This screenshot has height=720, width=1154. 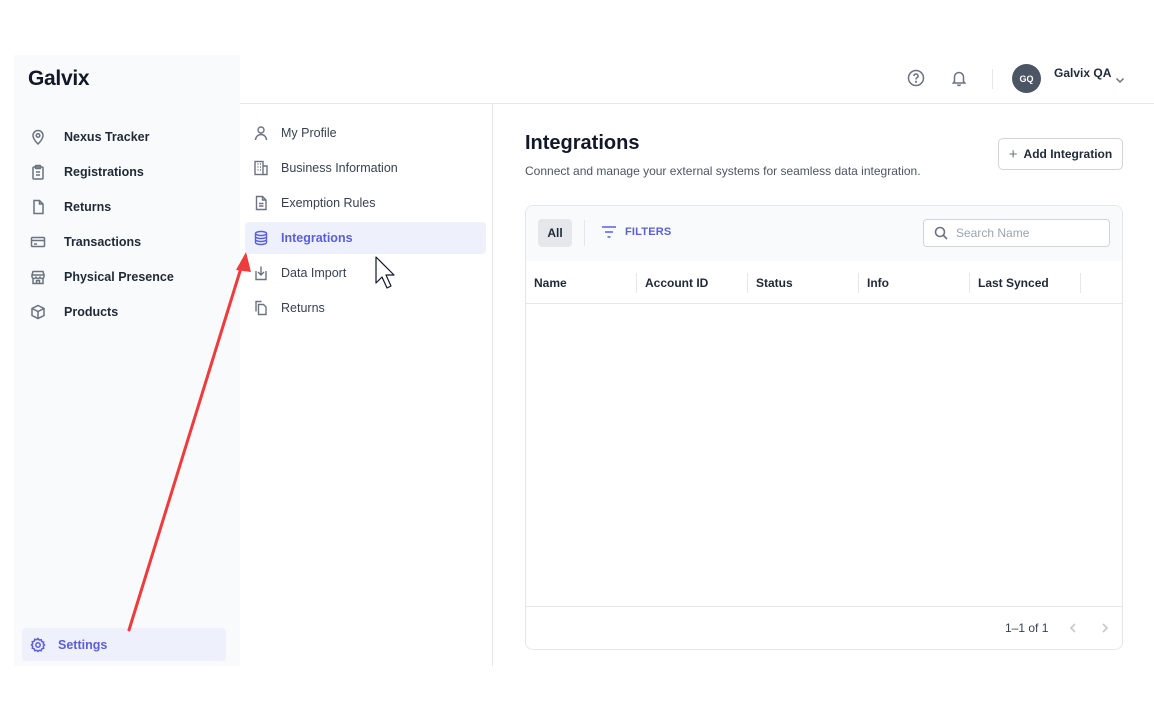 I want to click on sidebar-item-label: Transactions, so click(x=103, y=241).